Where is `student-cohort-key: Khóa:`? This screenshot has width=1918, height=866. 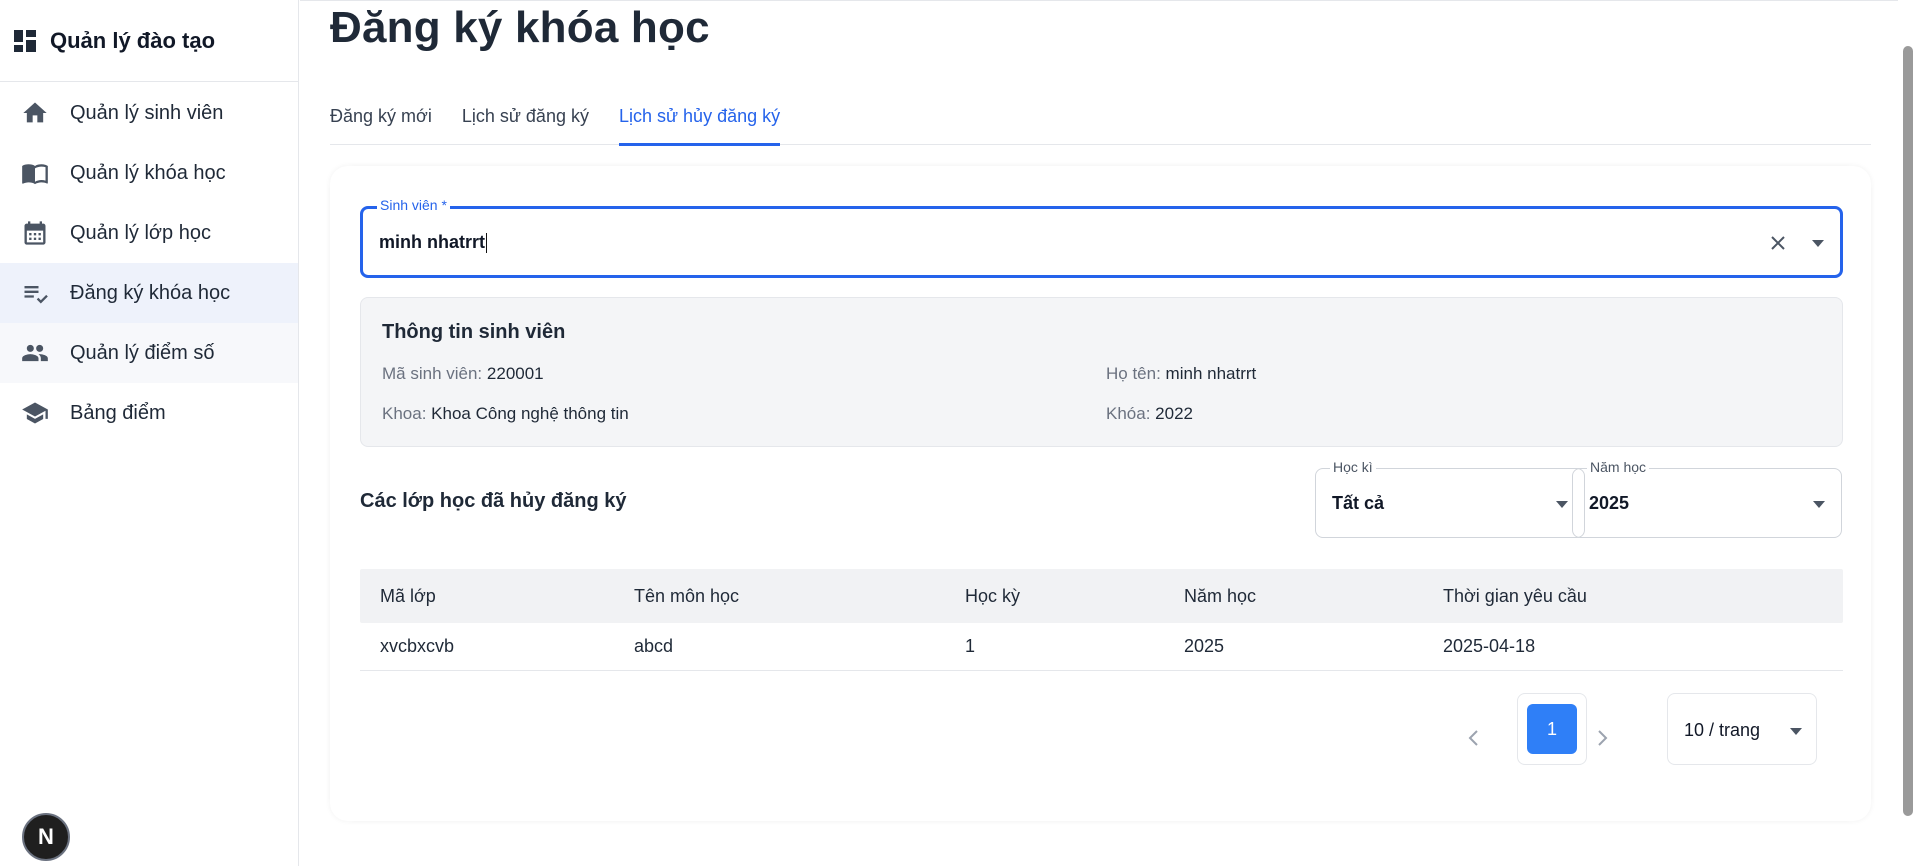
student-cohort-key: Khóa: is located at coordinates (1128, 413).